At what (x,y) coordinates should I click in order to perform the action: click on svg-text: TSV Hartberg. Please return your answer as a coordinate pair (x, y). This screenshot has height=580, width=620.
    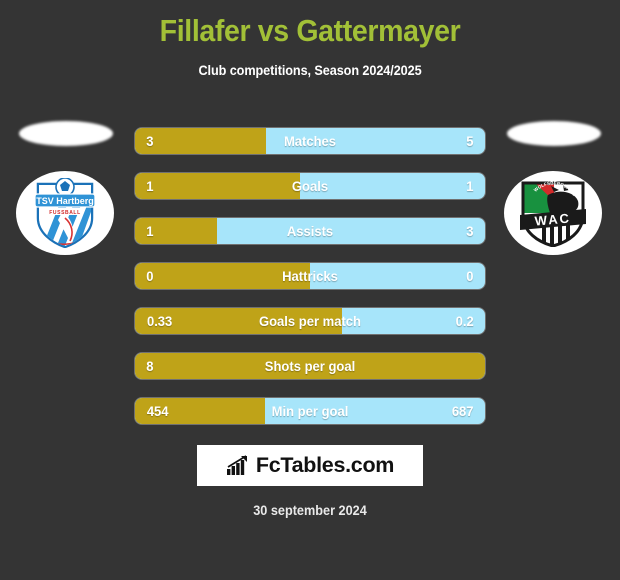
    Looking at the image, I should click on (65, 201).